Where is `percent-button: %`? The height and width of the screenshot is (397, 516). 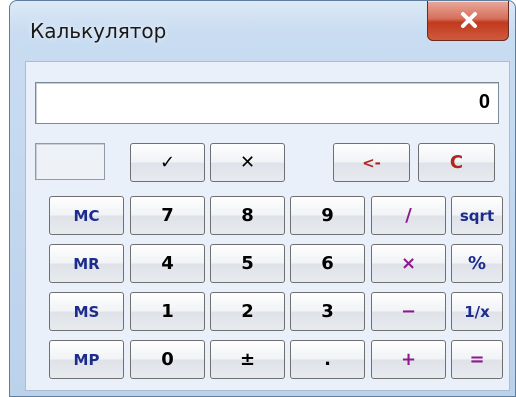
percent-button: % is located at coordinates (477, 263).